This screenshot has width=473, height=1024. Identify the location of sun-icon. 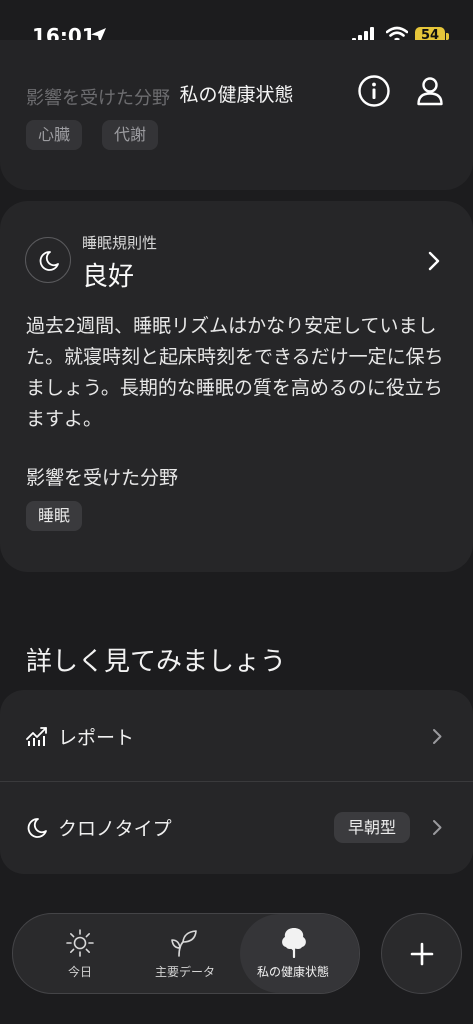
(80, 943).